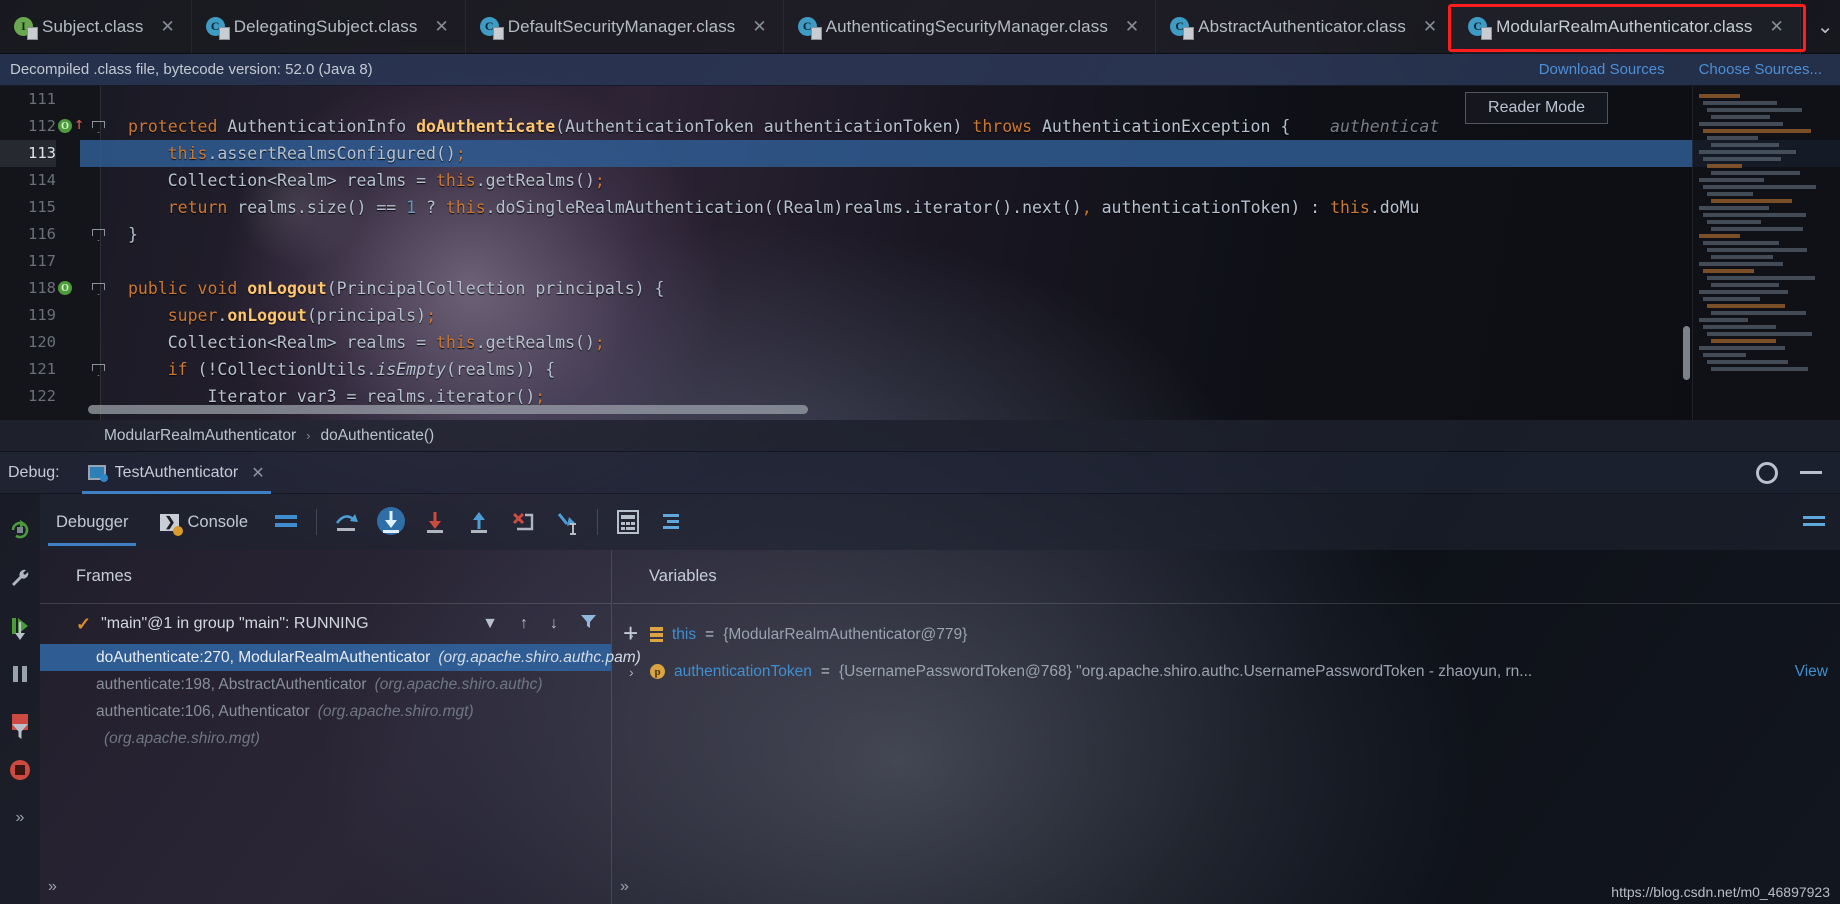 The width and height of the screenshot is (1840, 904). I want to click on mute-breakpoints-icon, so click(672, 522).